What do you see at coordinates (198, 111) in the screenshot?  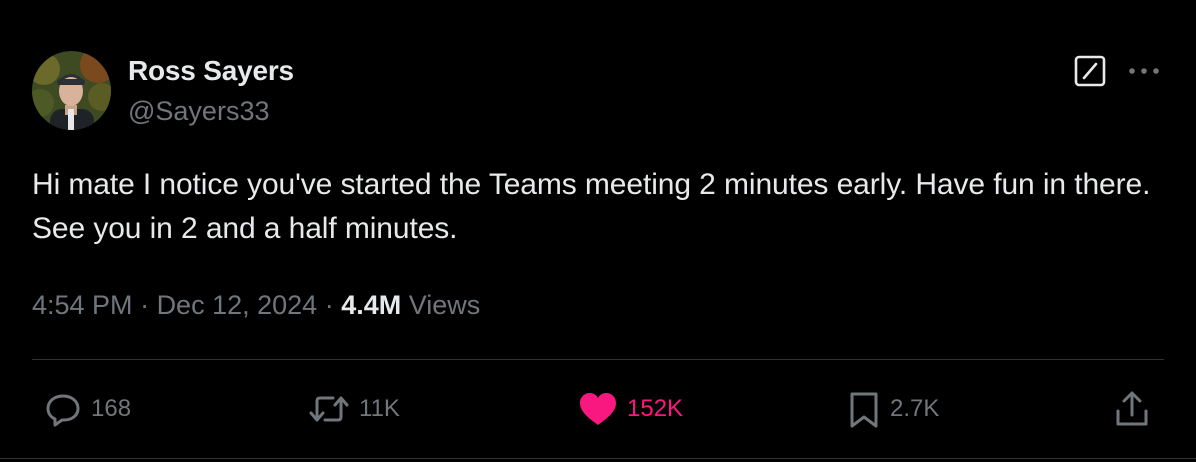 I see `author-handle: @Sayers33` at bounding box center [198, 111].